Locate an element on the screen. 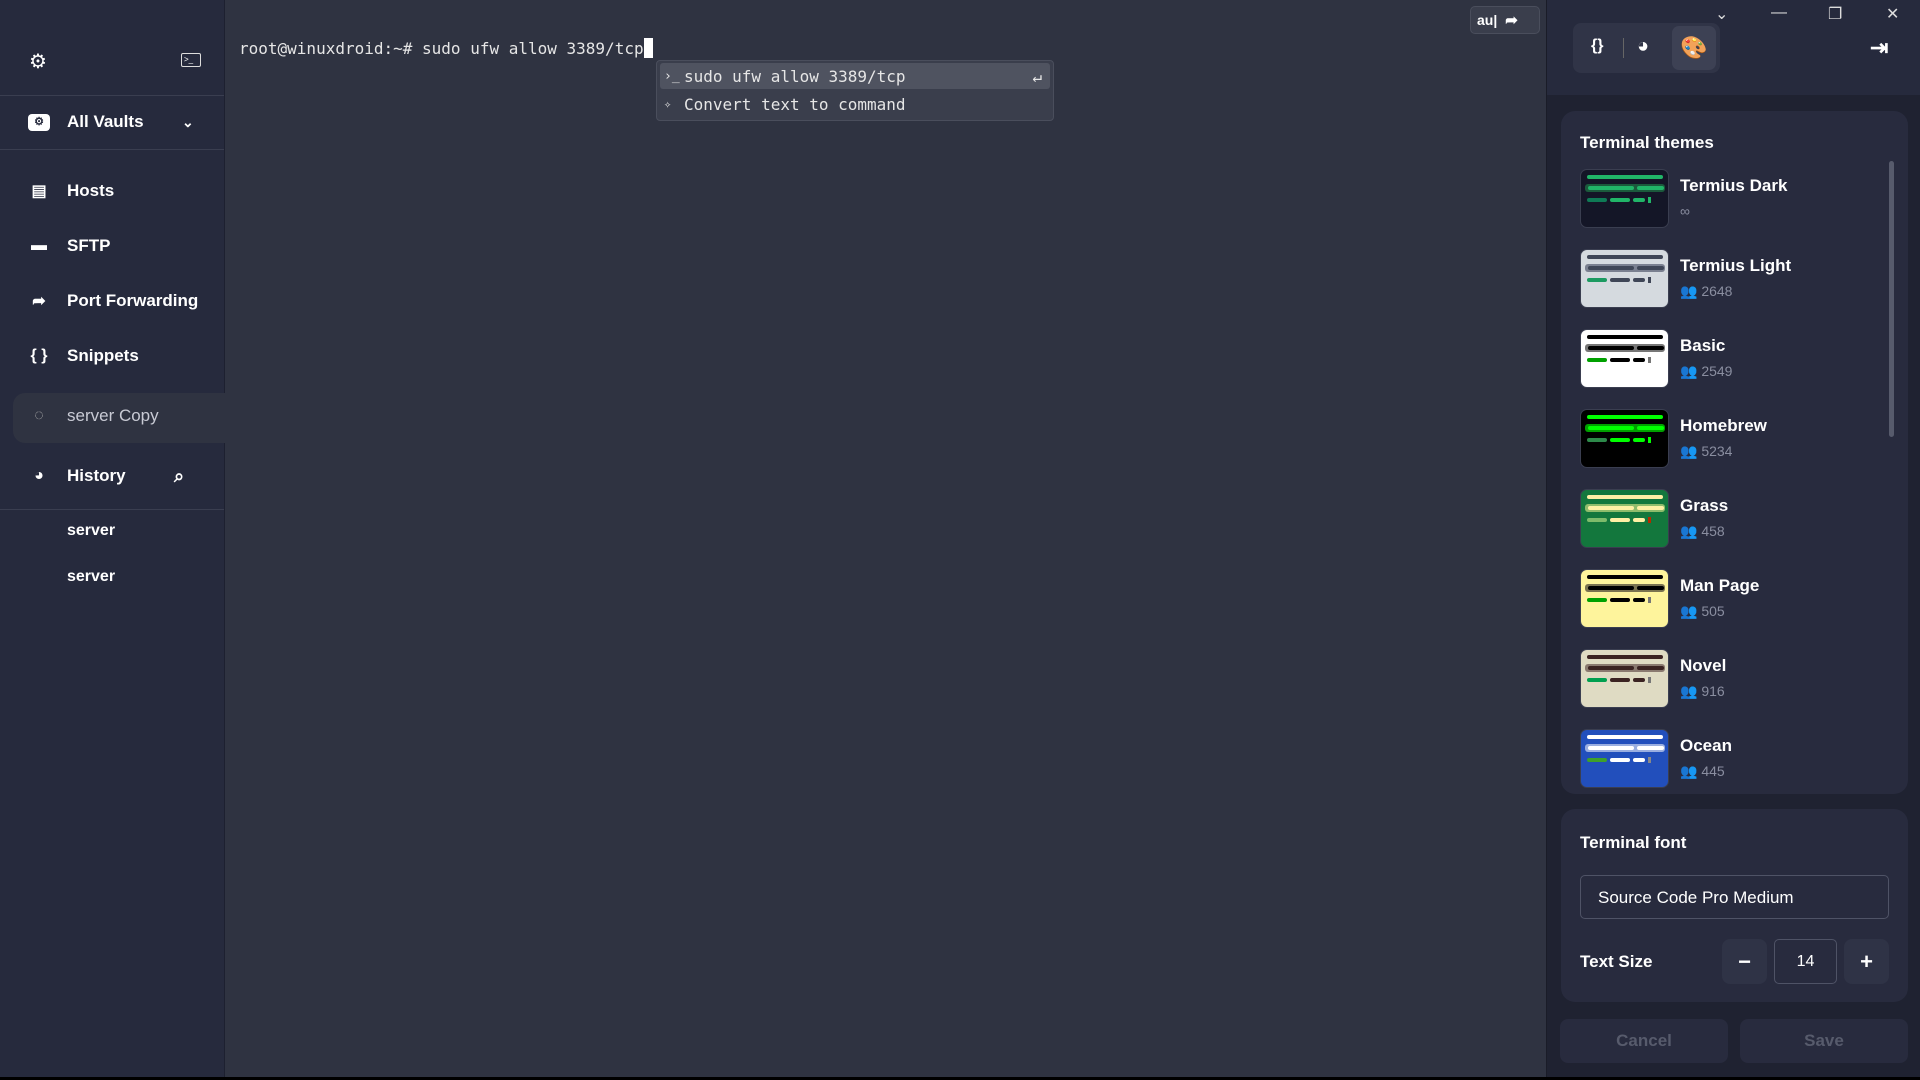  settings-gear-icon: ⚙ is located at coordinates (38, 61).